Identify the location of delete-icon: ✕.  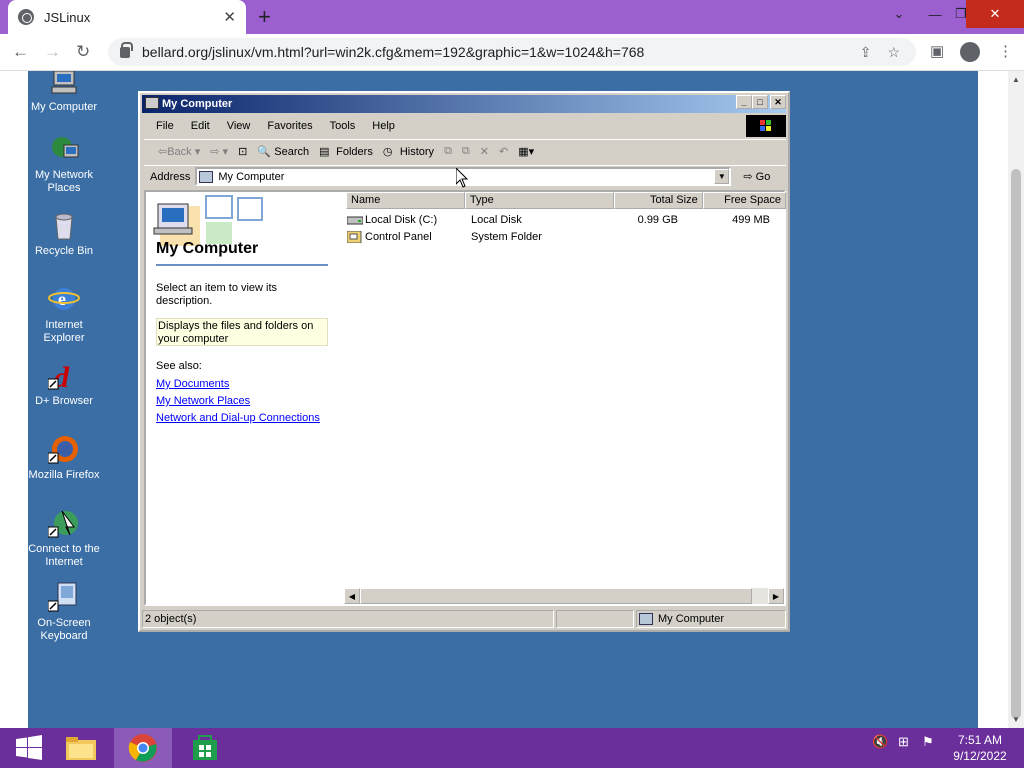
(484, 151).